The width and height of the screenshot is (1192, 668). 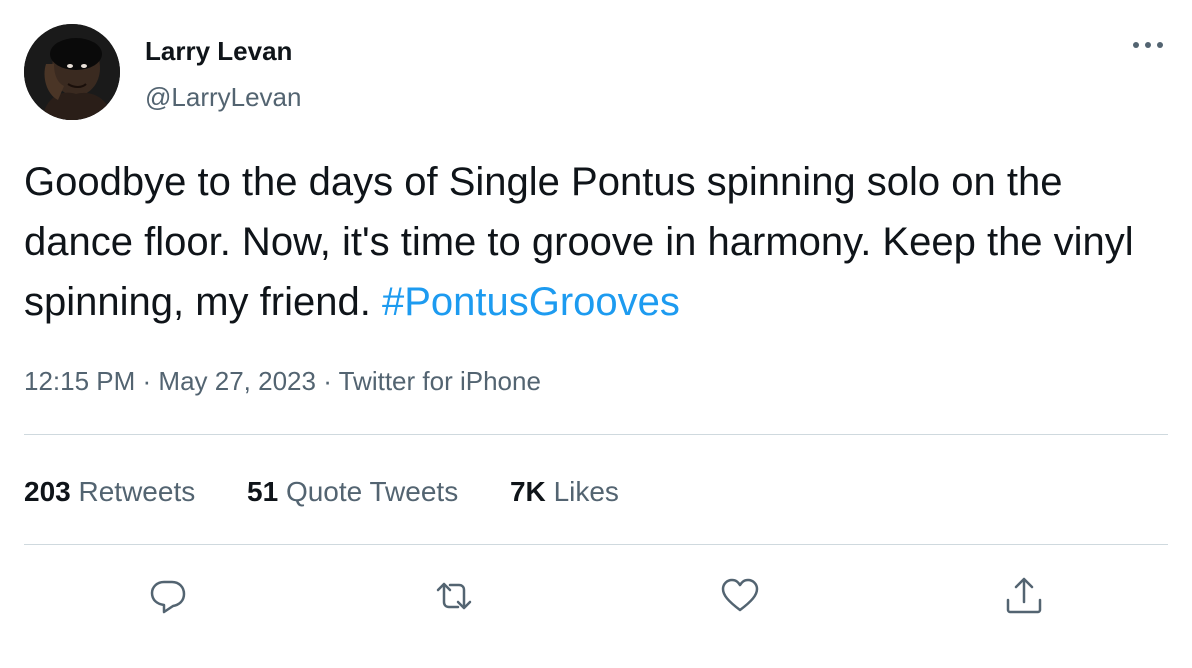 What do you see at coordinates (223, 97) in the screenshot?
I see `handle: @LarryLevan` at bounding box center [223, 97].